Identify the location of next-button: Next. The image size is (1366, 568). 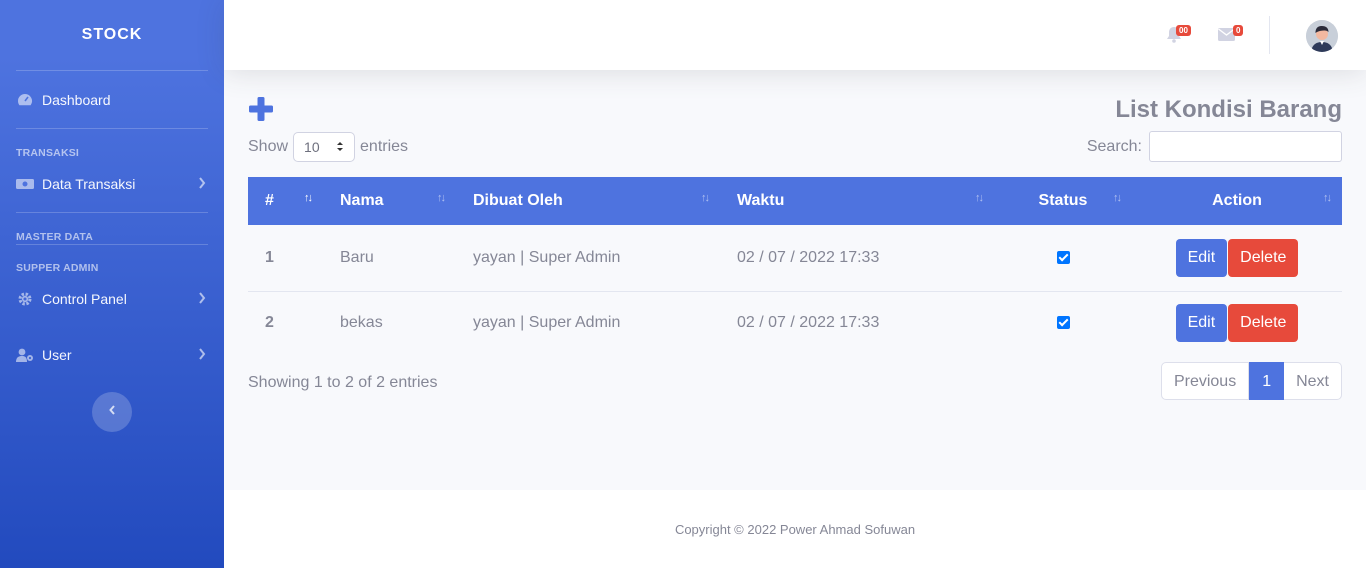
(1313, 381).